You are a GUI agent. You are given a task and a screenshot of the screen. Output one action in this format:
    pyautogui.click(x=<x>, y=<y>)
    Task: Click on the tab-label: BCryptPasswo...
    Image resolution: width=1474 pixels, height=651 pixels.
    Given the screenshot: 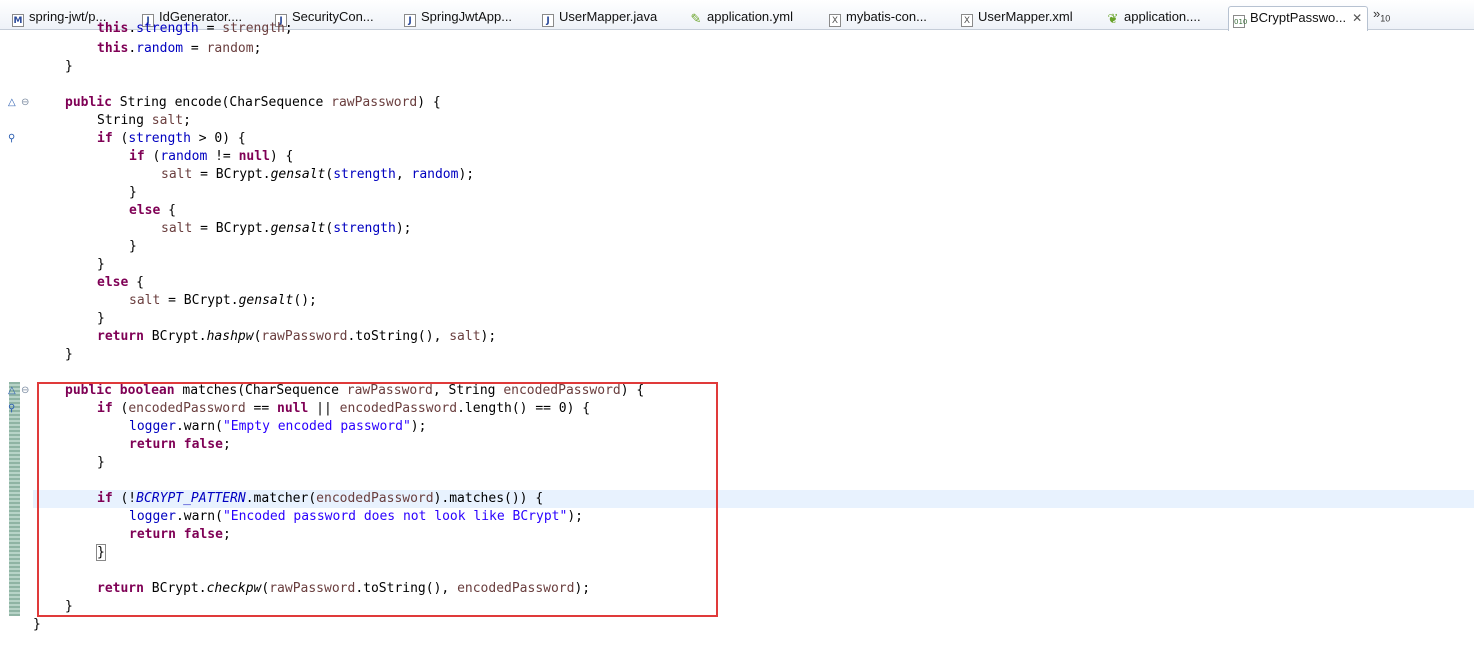 What is the action you would take?
    pyautogui.click(x=1298, y=17)
    